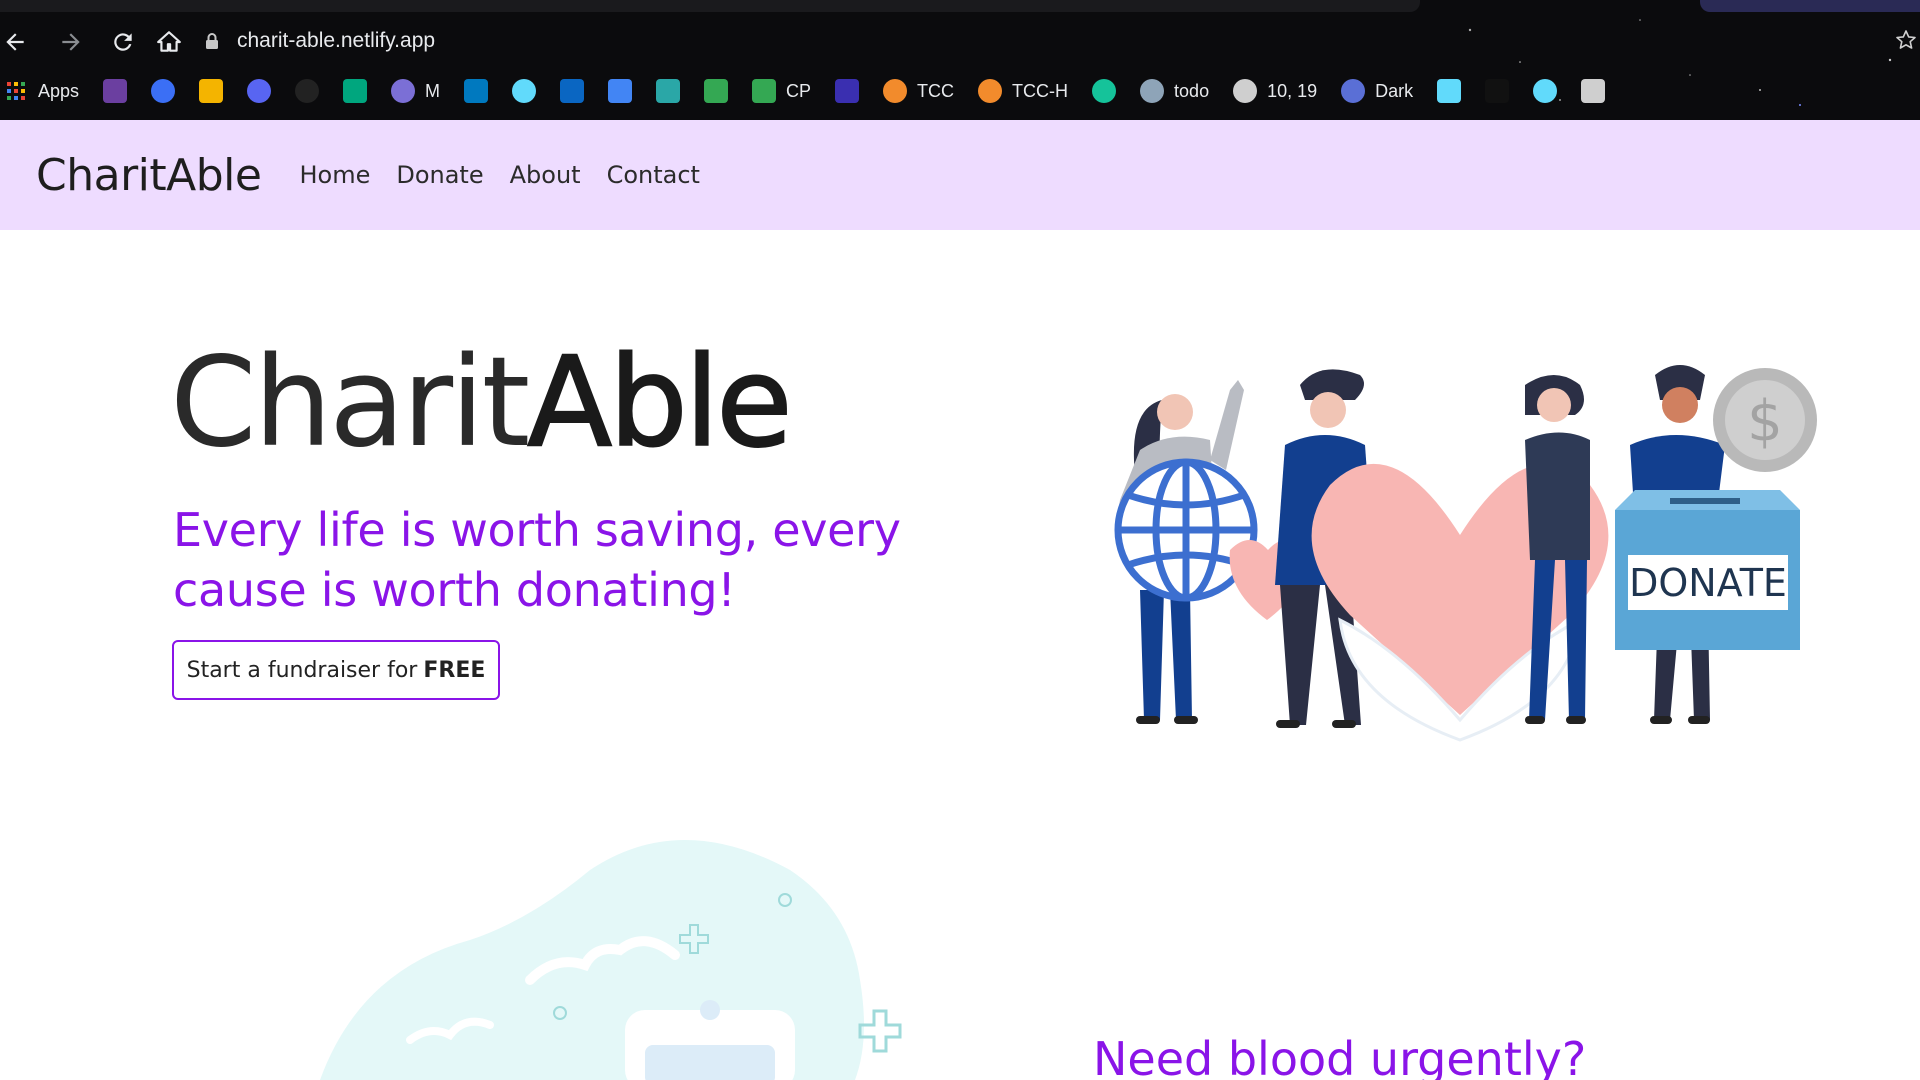  I want to click on nav-link-about: About, so click(545, 175).